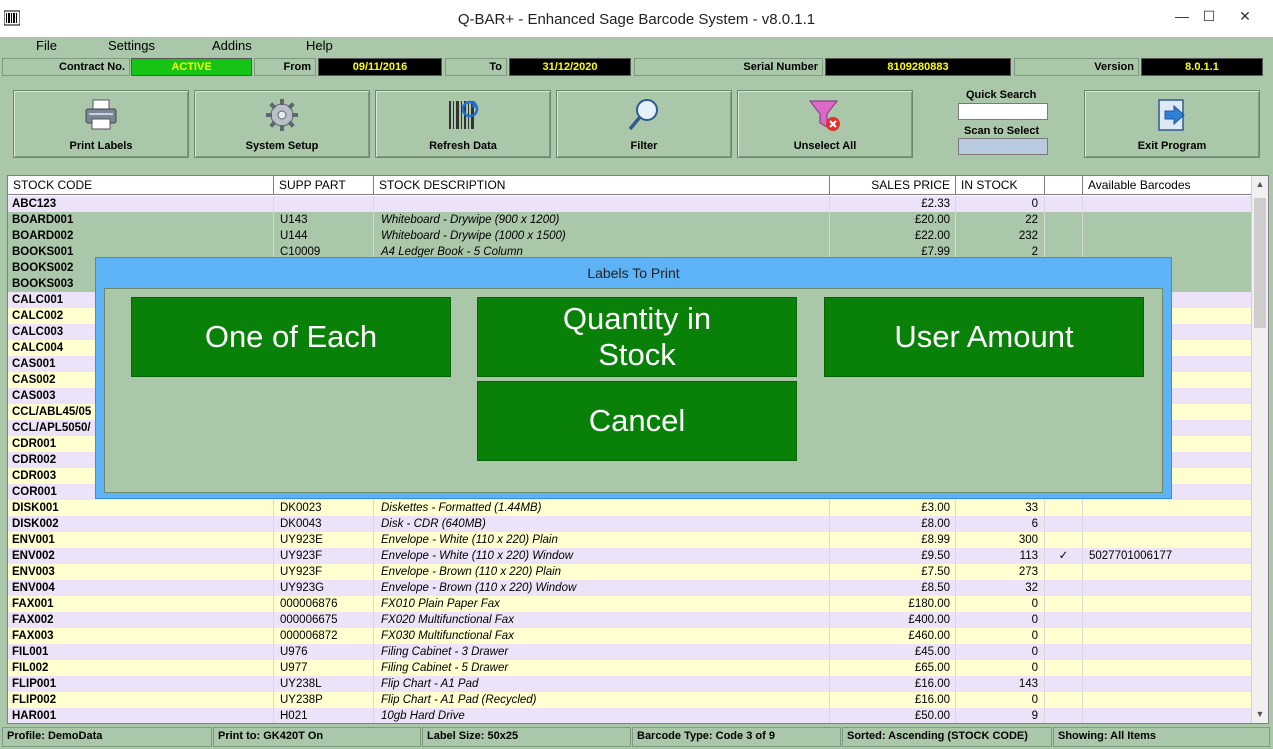  What do you see at coordinates (984, 337) in the screenshot?
I see `user-amount-button: User Amount` at bounding box center [984, 337].